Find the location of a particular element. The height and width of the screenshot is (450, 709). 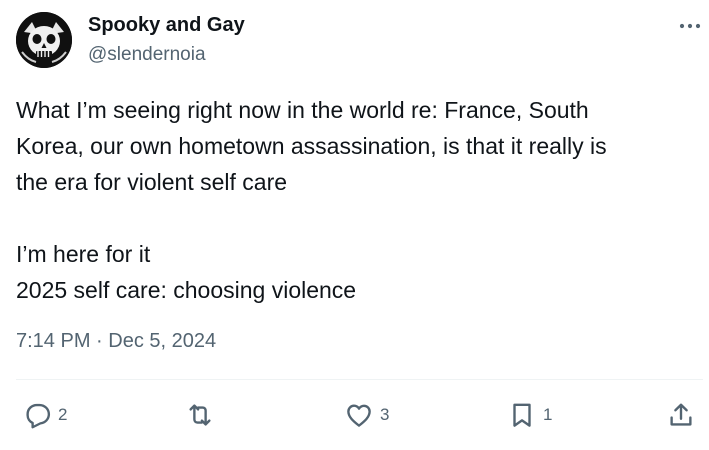

tweet-line: 2025 self care: choosing violence is located at coordinates (186, 290).